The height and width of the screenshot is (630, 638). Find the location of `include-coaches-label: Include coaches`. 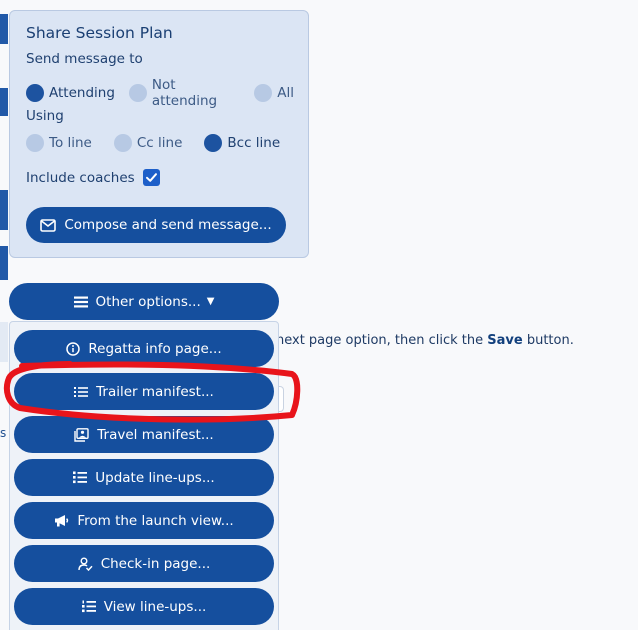

include-coaches-label: Include coaches is located at coordinates (80, 177).